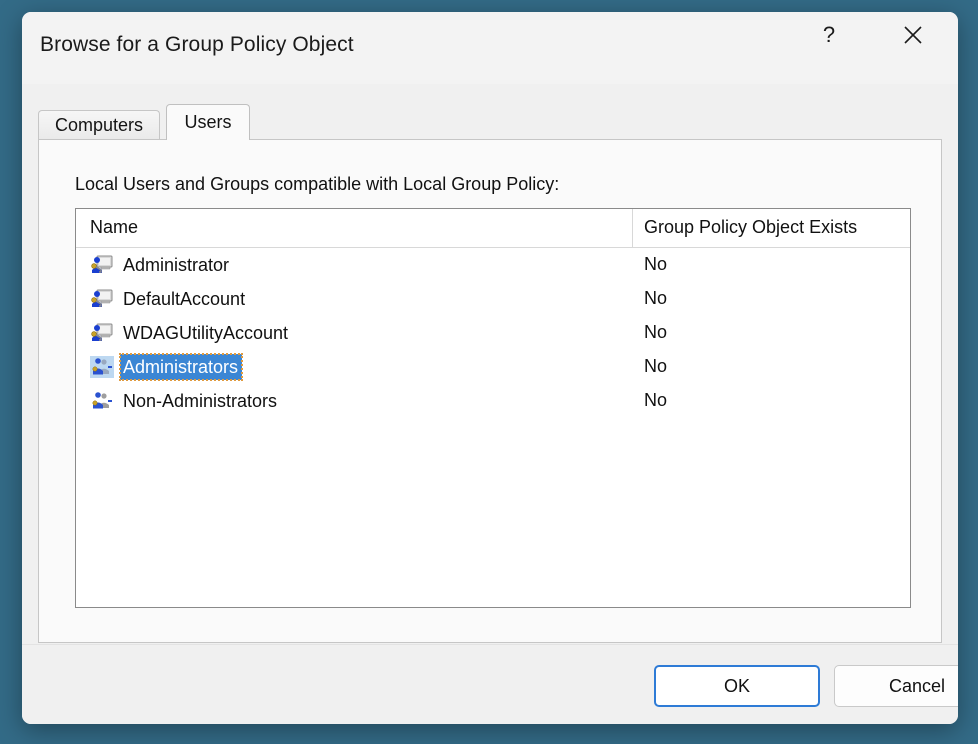  I want to click on listview-header: Name Group Policy Object Exists, so click(493, 228).